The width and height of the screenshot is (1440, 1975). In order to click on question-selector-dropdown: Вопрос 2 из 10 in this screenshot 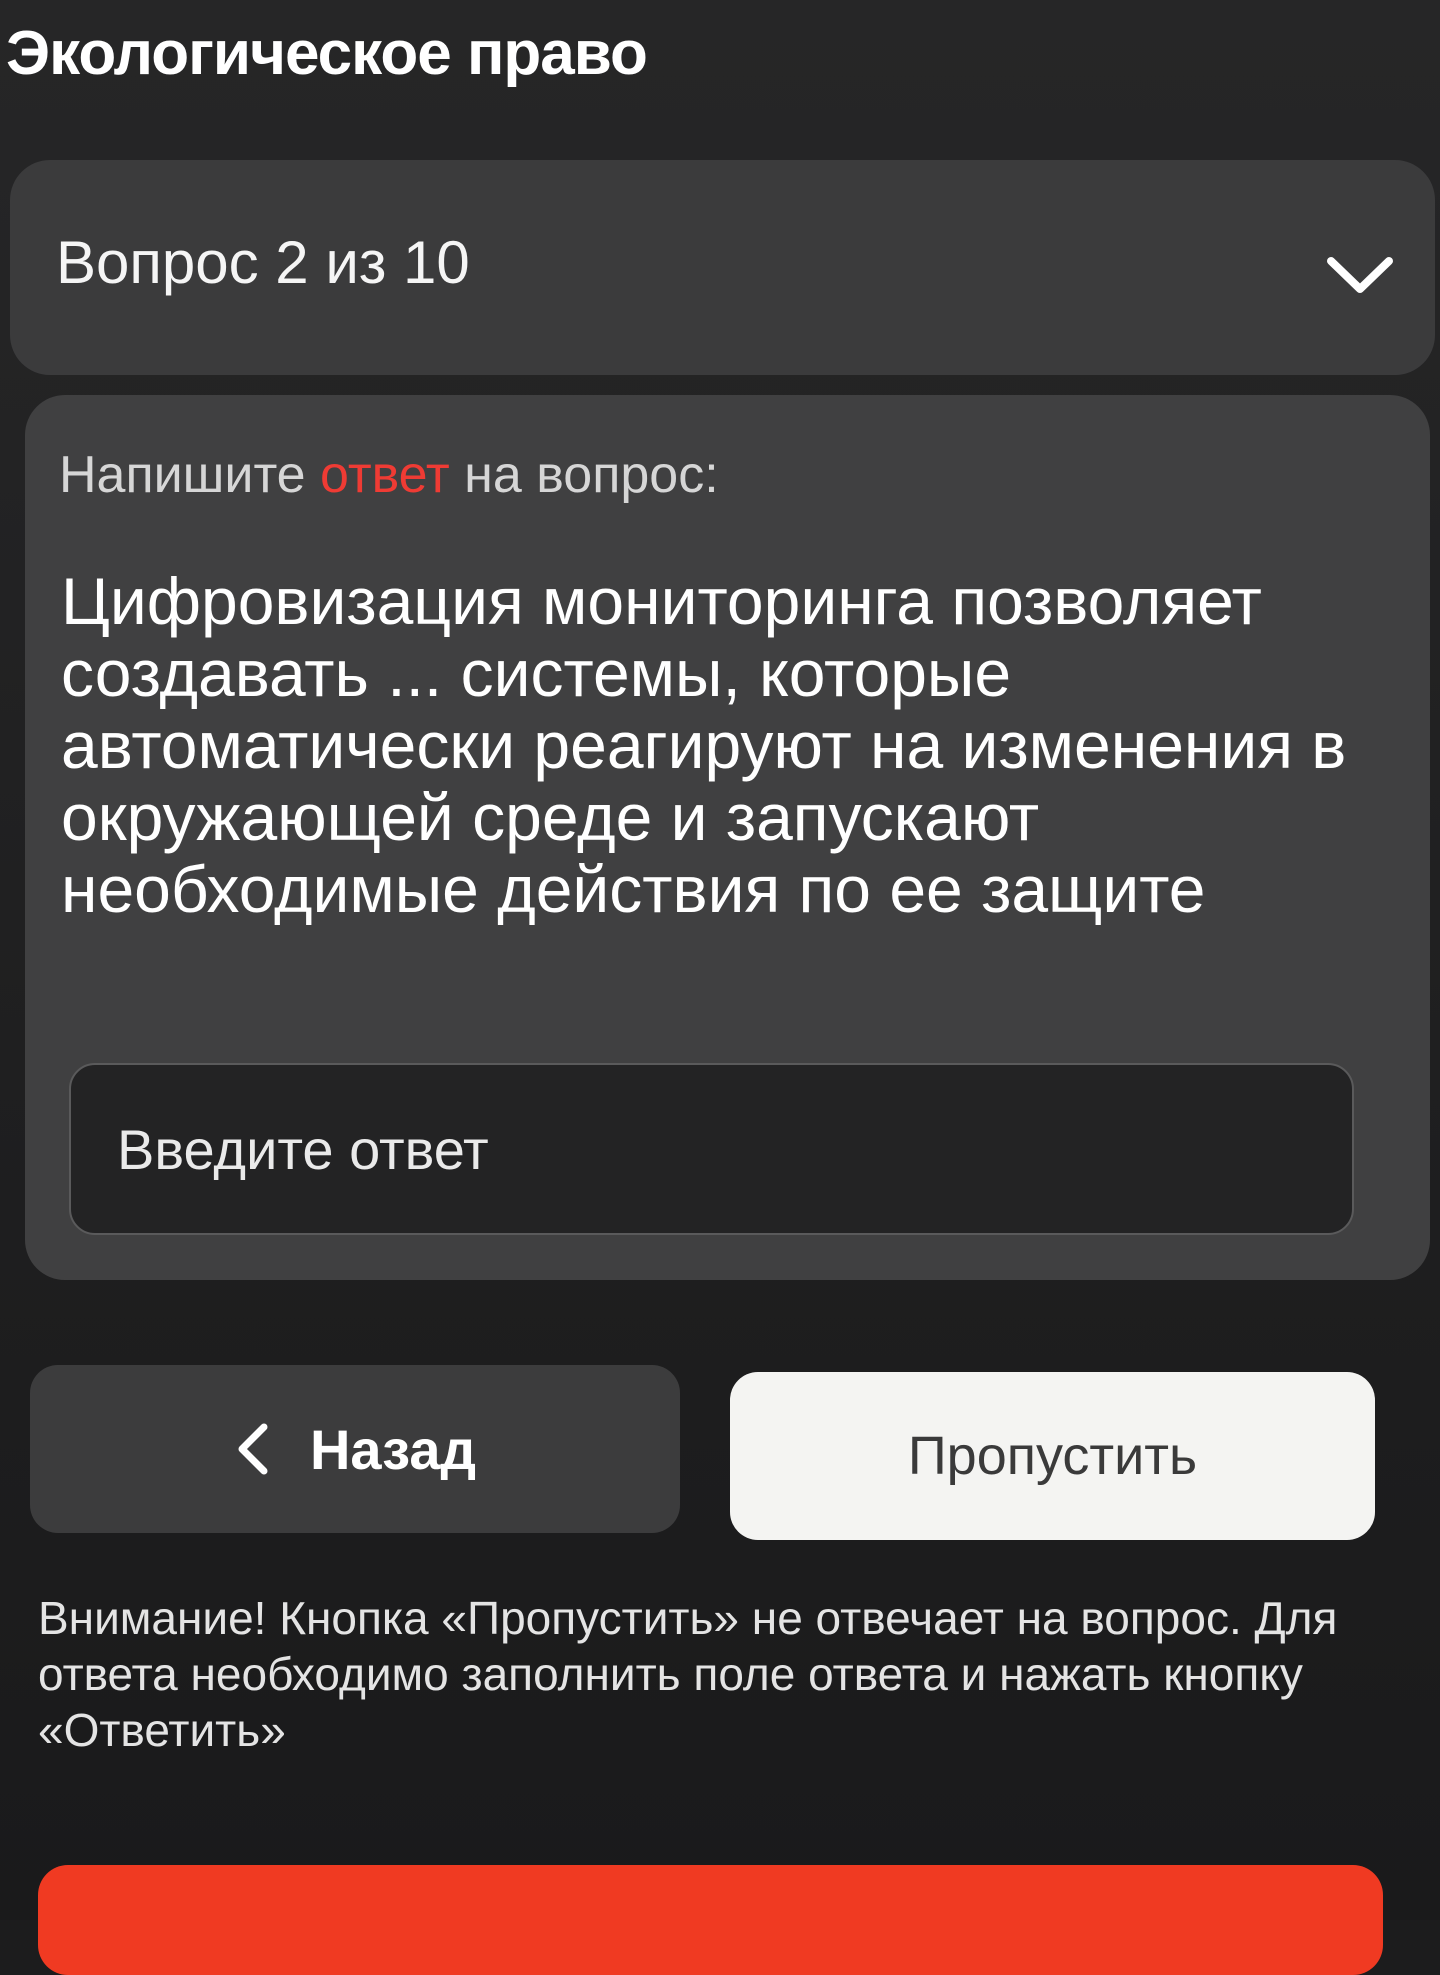, I will do `click(722, 267)`.